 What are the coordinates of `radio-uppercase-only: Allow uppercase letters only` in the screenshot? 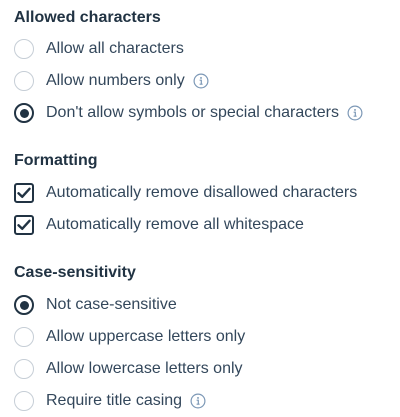 It's located at (129, 337).